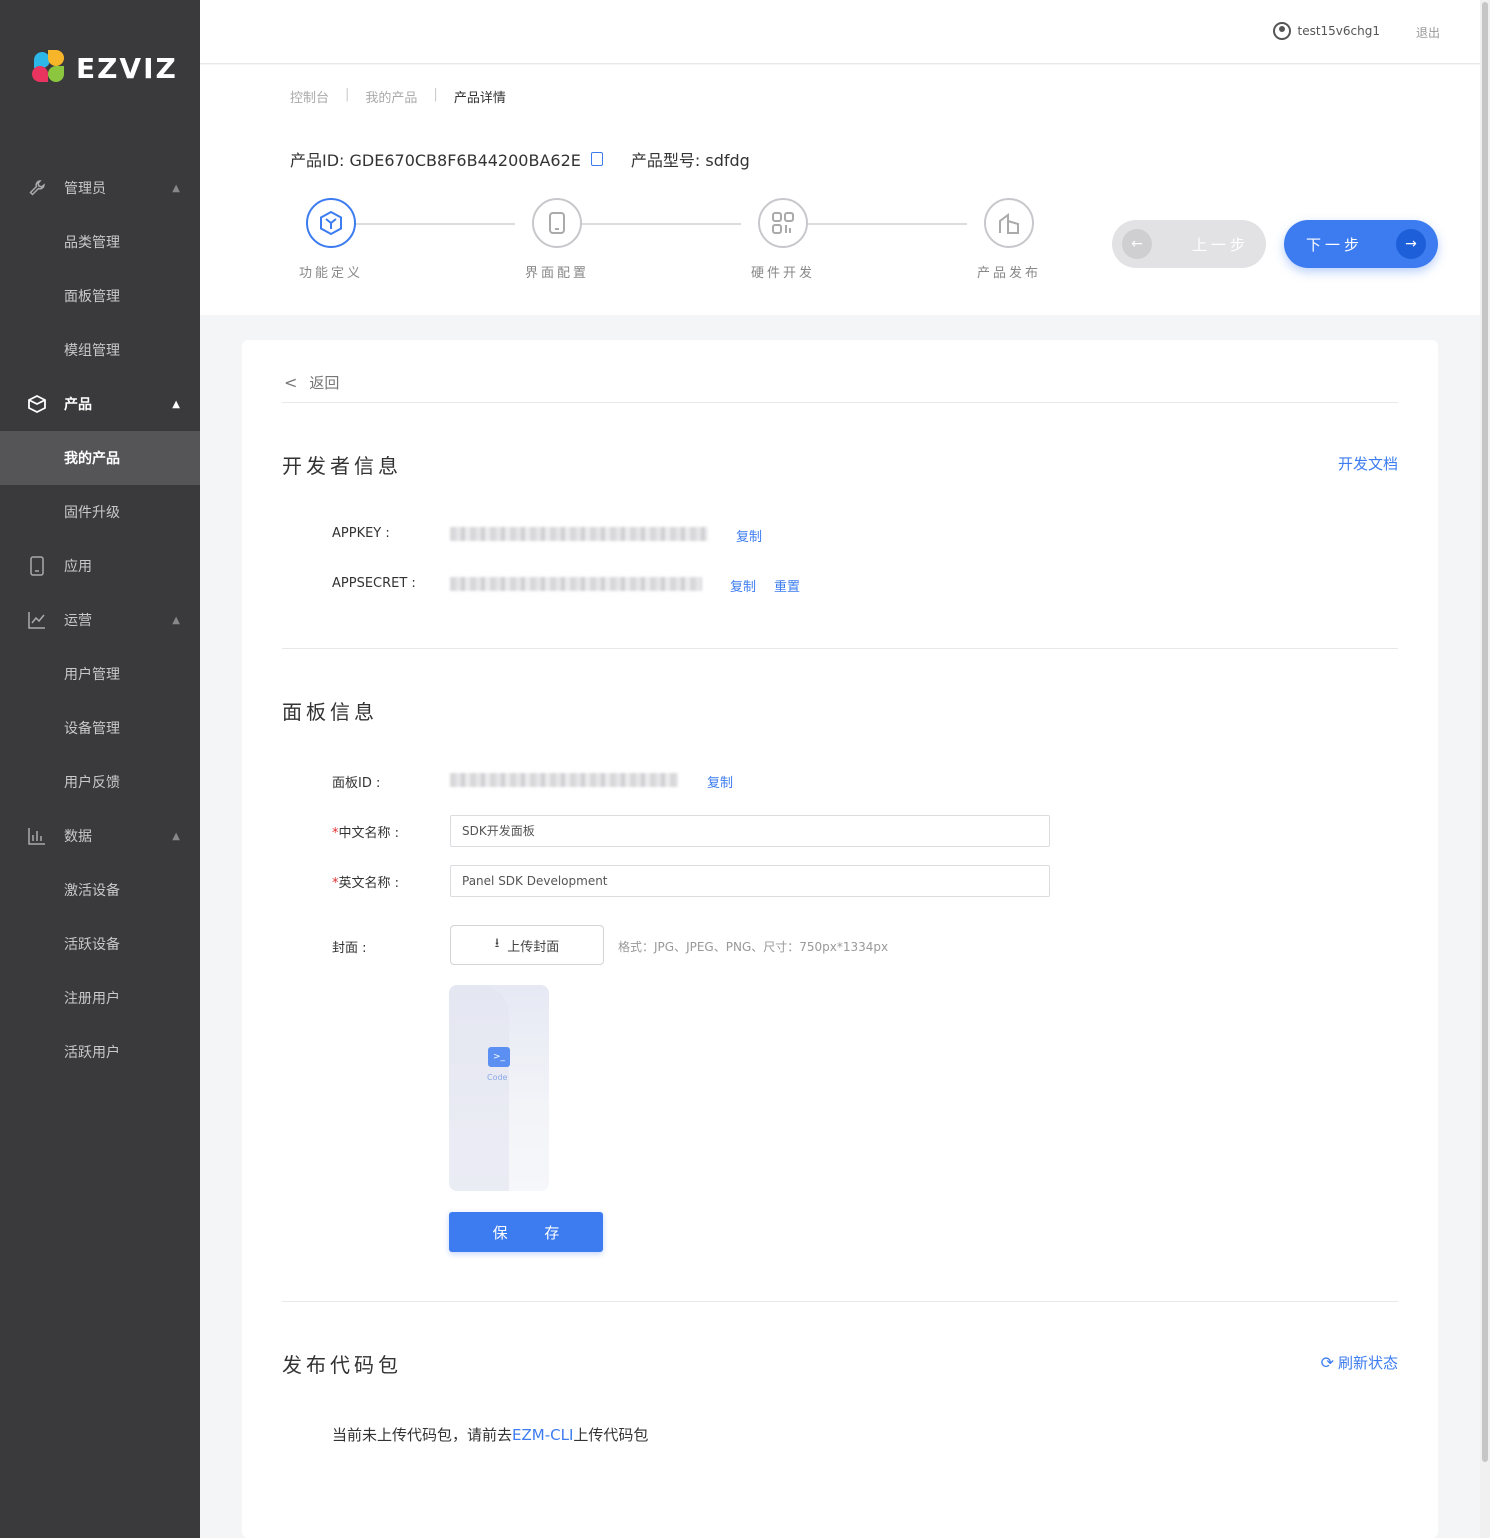 This screenshot has height=1538, width=1490. I want to click on progress-steps: 功能定义 界面配置 硬件开发 产品发布, so click(670, 243).